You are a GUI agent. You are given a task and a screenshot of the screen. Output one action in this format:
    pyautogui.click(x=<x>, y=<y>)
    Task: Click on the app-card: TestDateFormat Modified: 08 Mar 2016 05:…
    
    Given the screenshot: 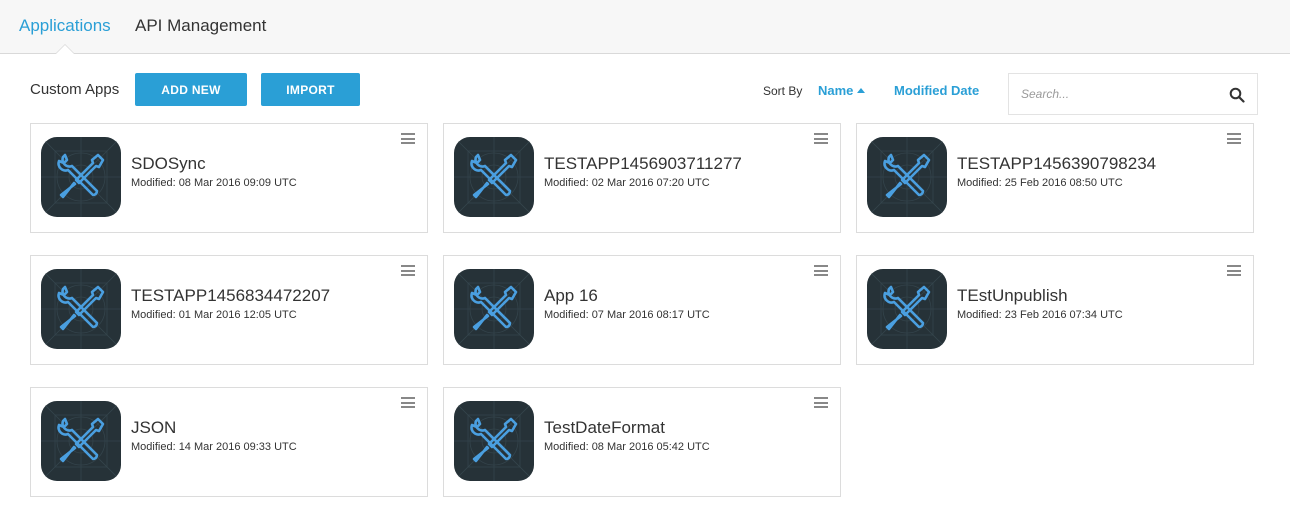 What is the action you would take?
    pyautogui.click(x=642, y=442)
    